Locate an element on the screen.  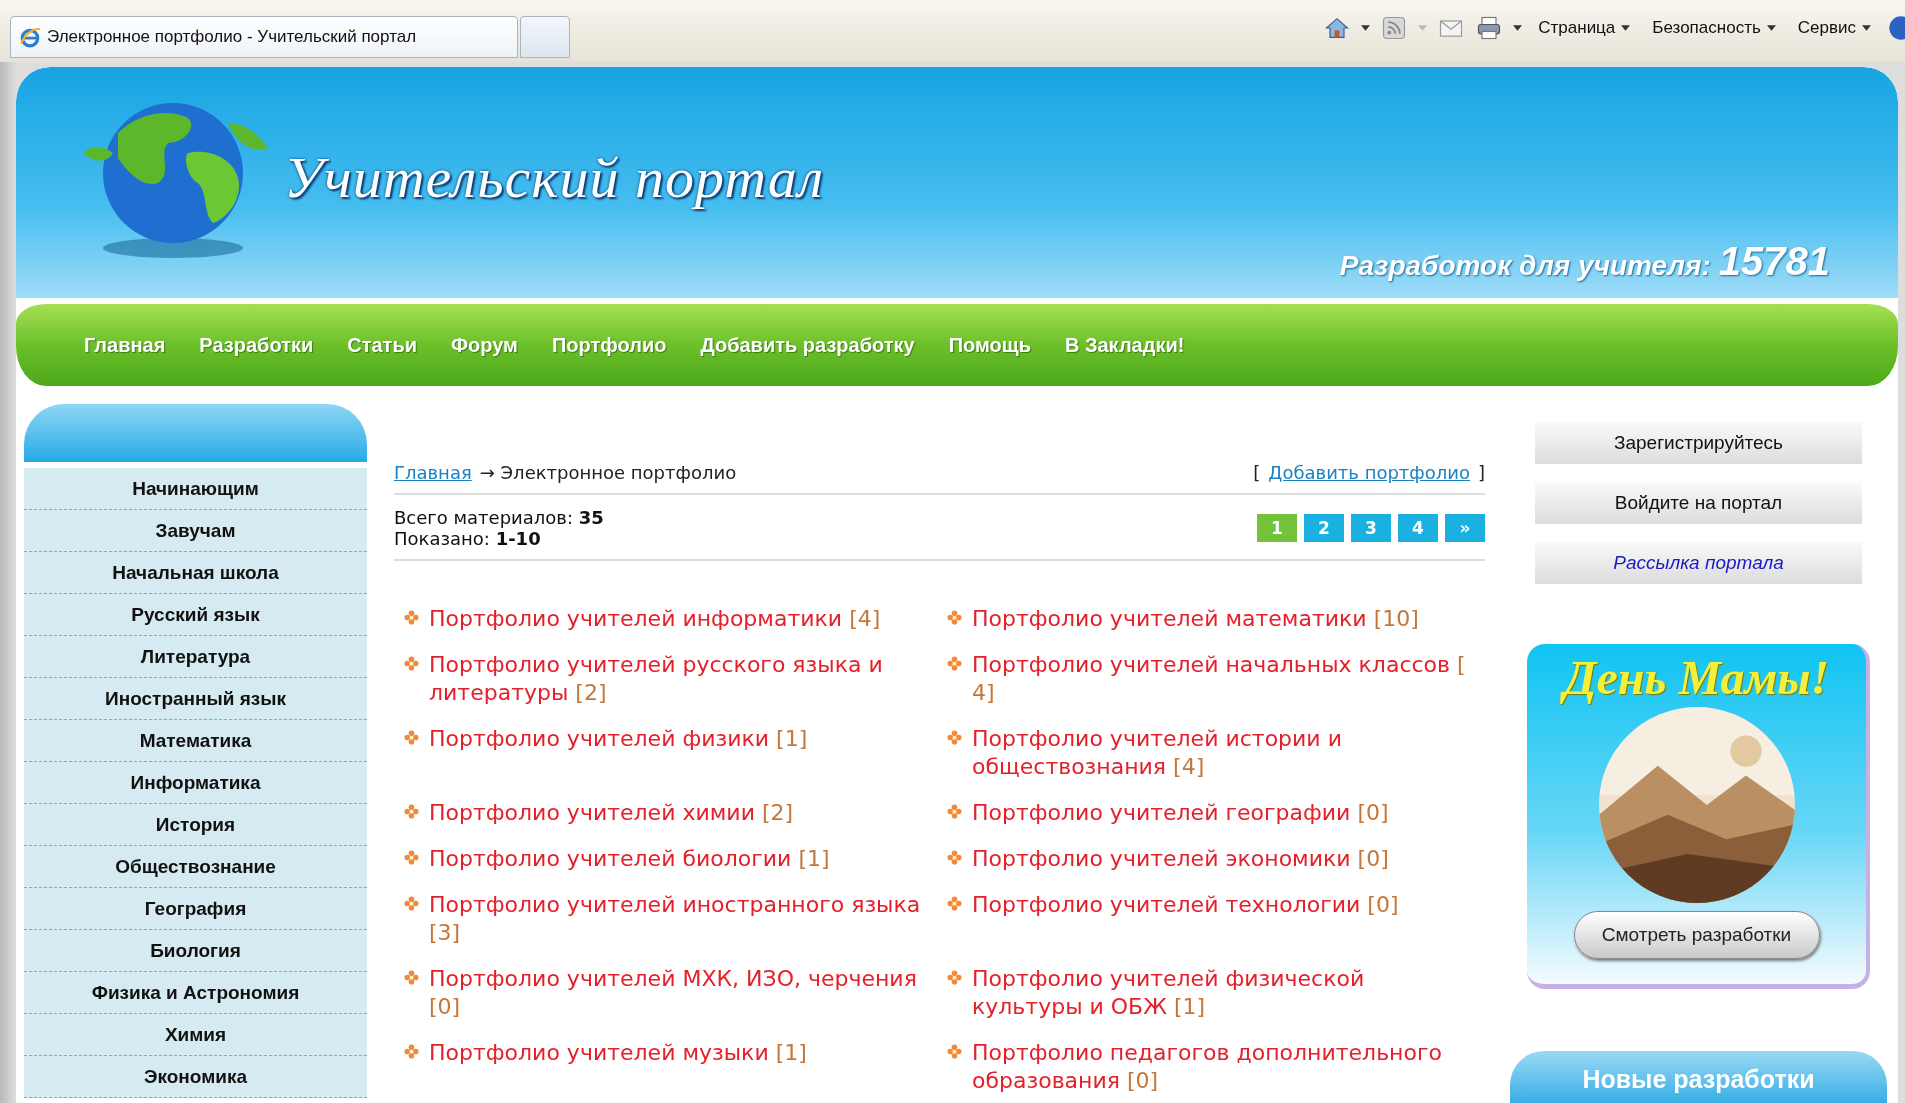
portfolio-link: Портфолио учителей МХК, ИЗО, черчения [0] is located at coordinates (681, 993).